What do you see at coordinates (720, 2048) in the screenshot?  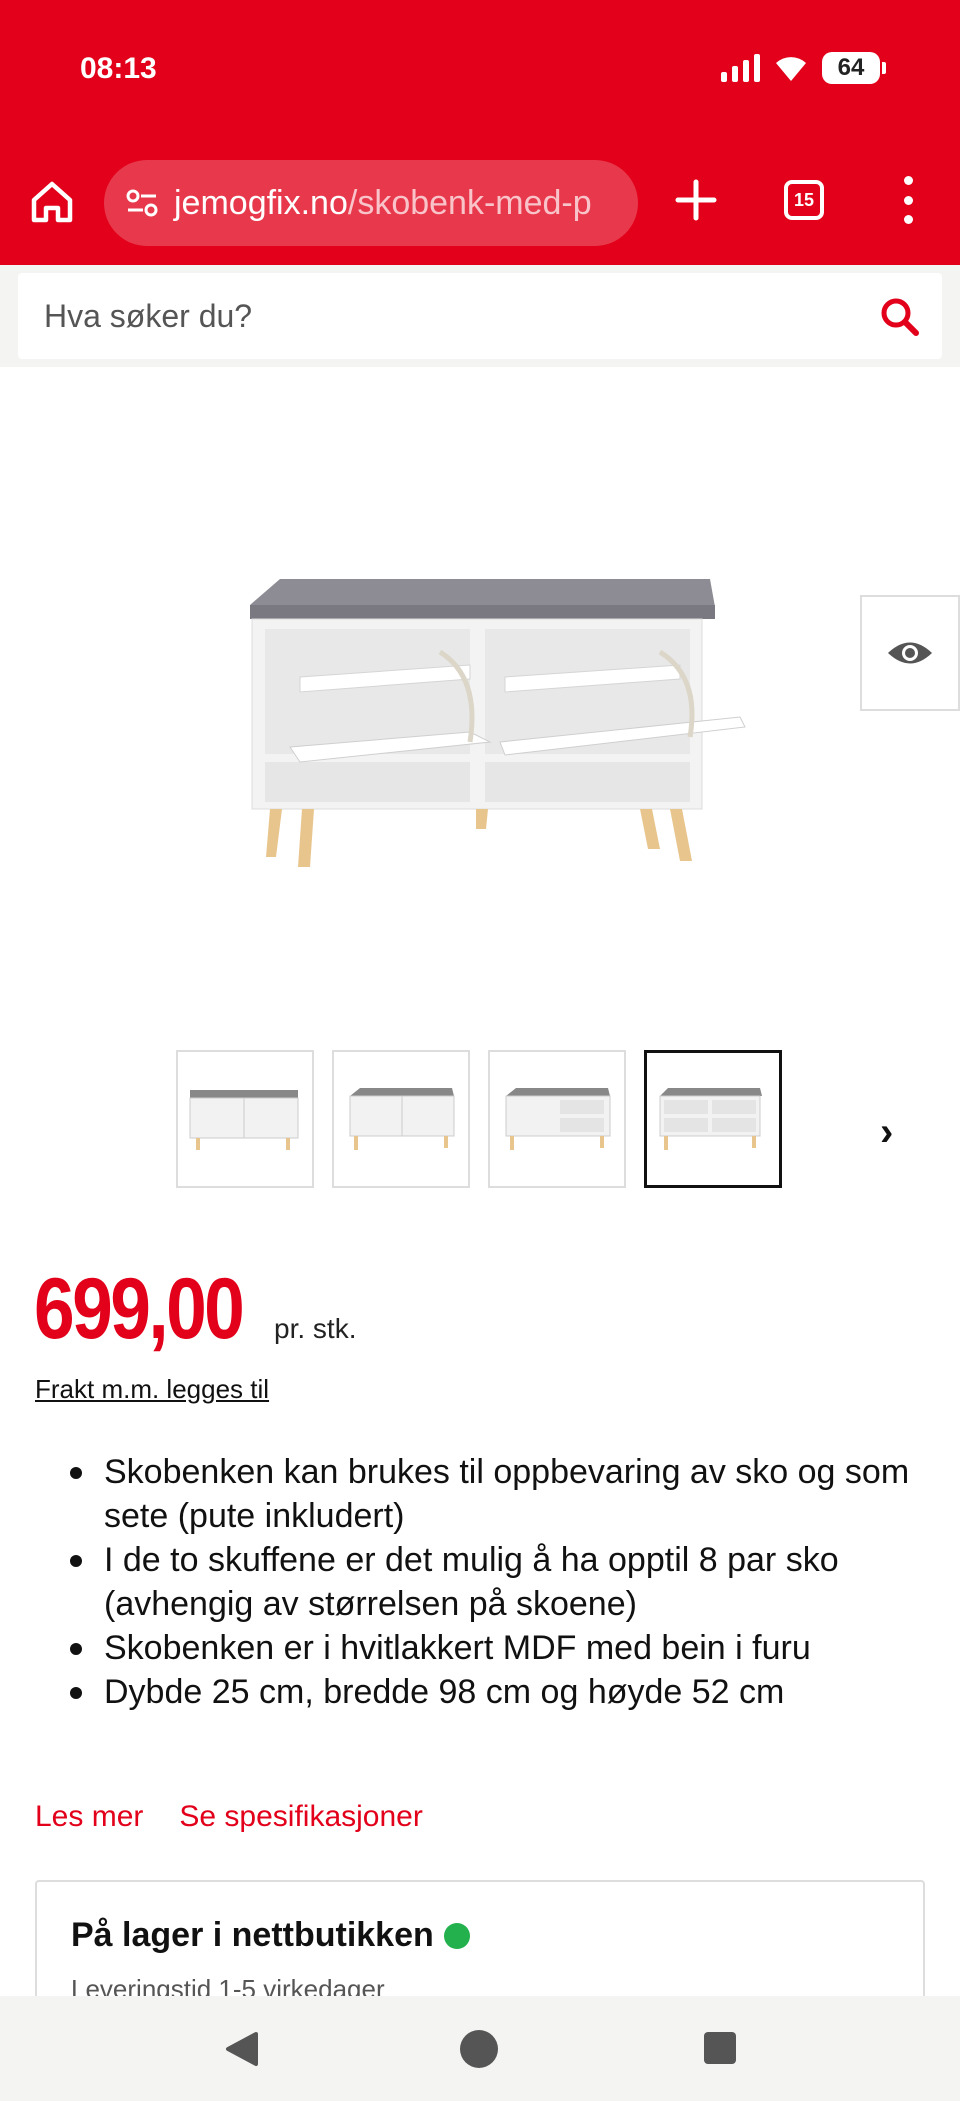 I see `recents-icon` at bounding box center [720, 2048].